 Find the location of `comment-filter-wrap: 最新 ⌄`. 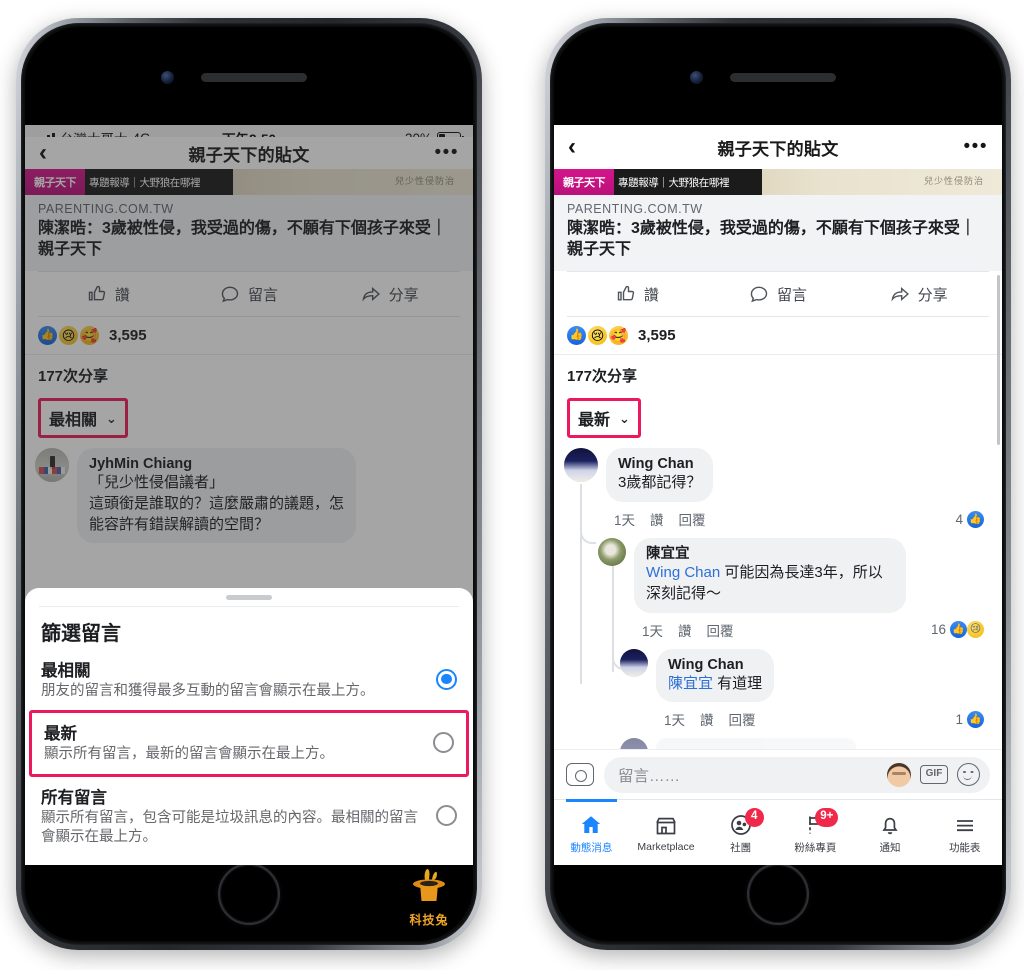

comment-filter-wrap: 最新 ⌄ is located at coordinates (778, 420).